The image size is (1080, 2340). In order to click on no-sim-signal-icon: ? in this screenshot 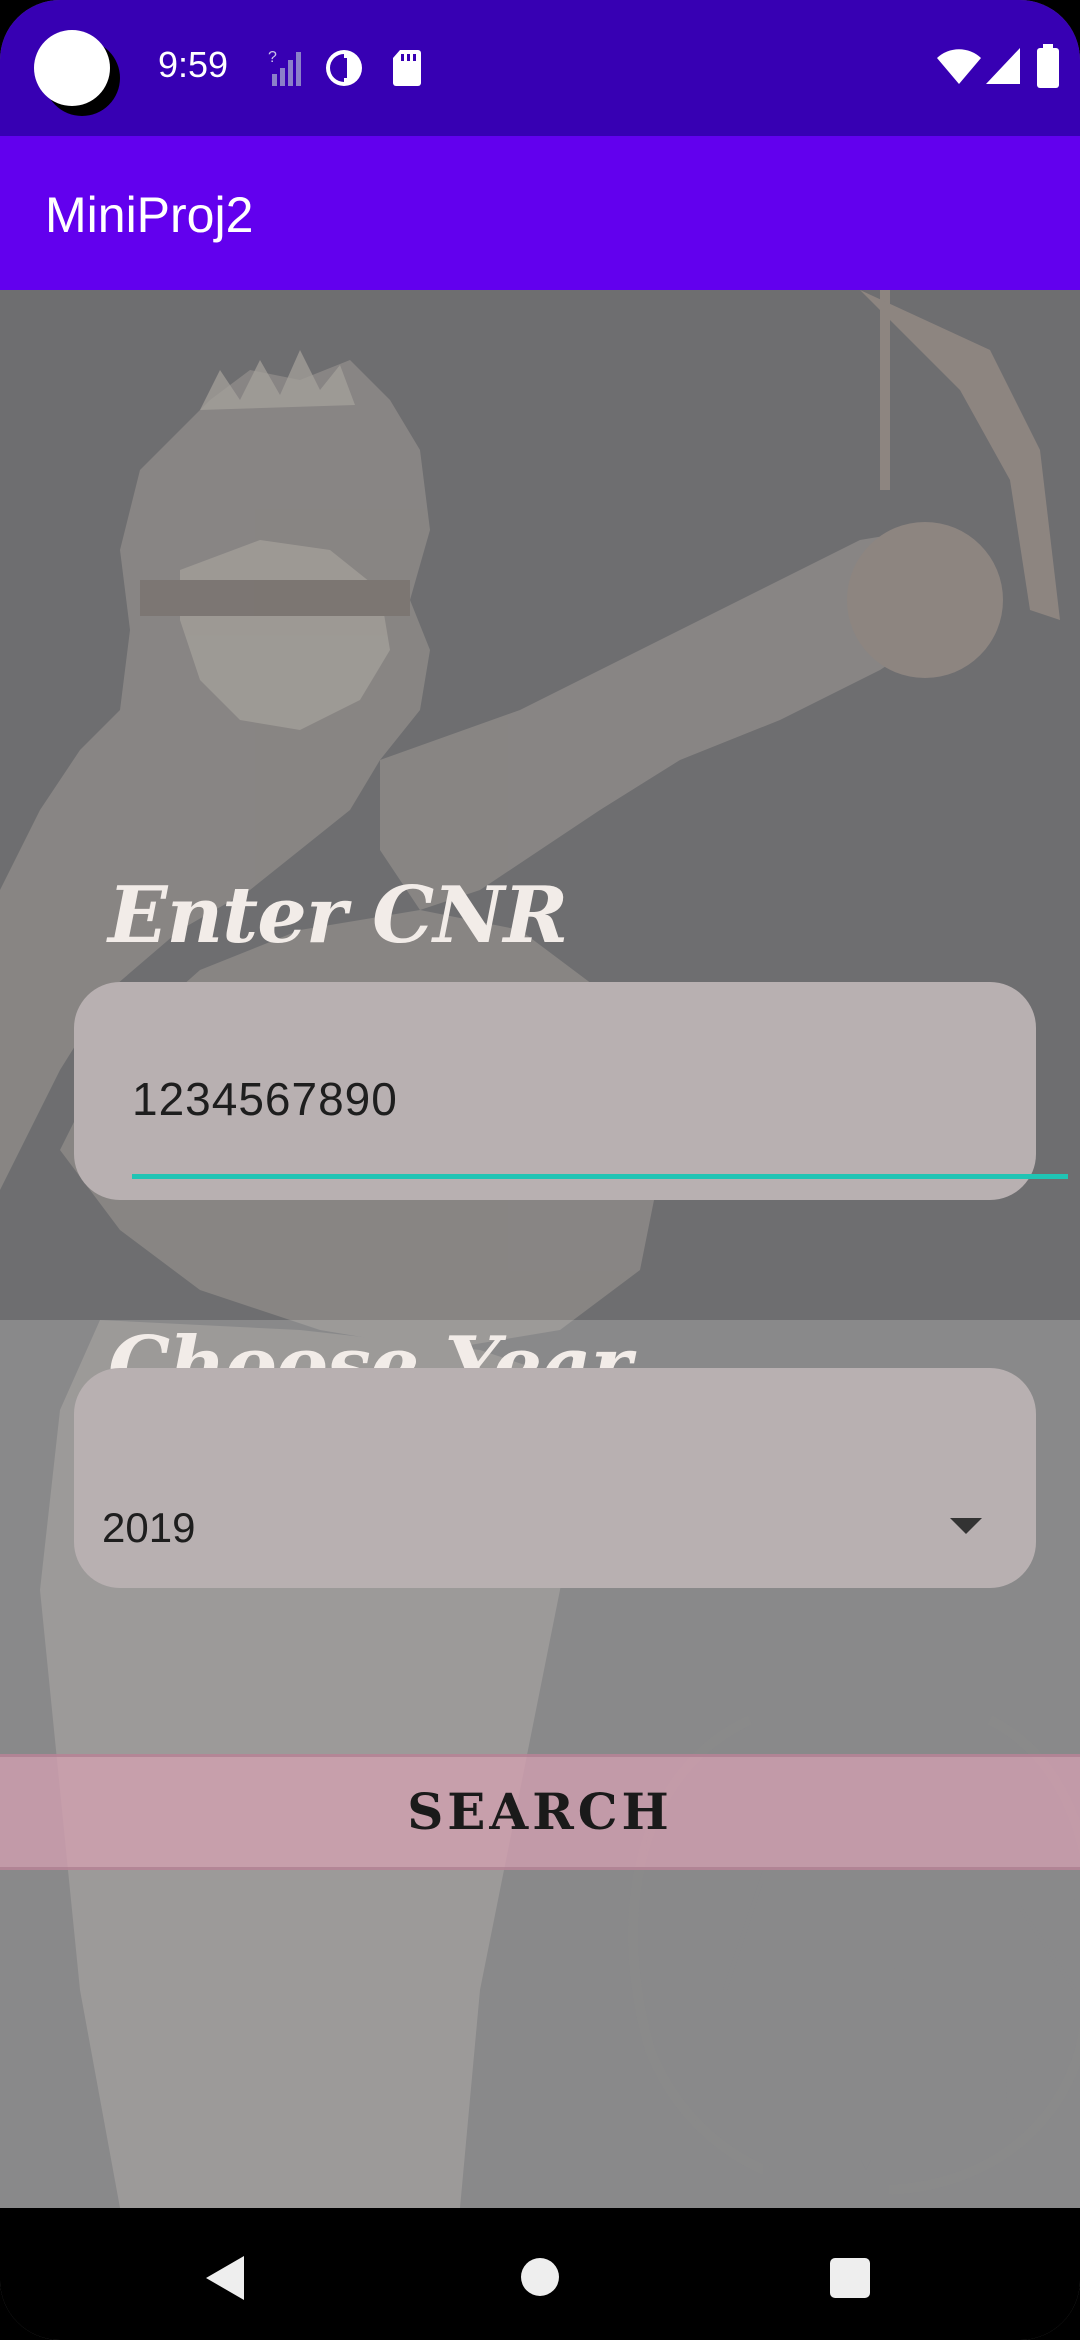, I will do `click(284, 67)`.